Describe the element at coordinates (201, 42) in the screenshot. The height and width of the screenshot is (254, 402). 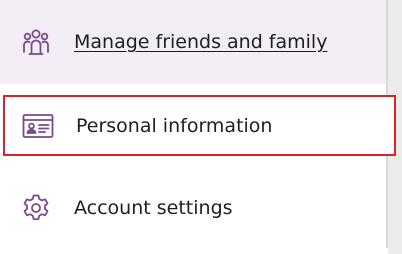
I see `menu-item-label: Manage friends and family` at that location.